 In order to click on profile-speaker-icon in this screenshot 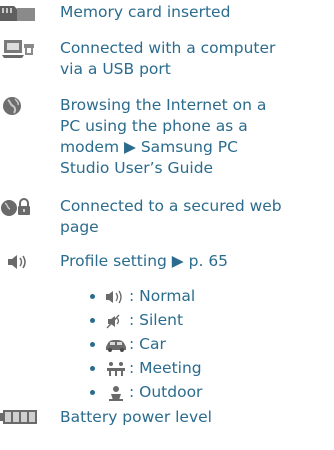, I will do `click(25, 262)`.